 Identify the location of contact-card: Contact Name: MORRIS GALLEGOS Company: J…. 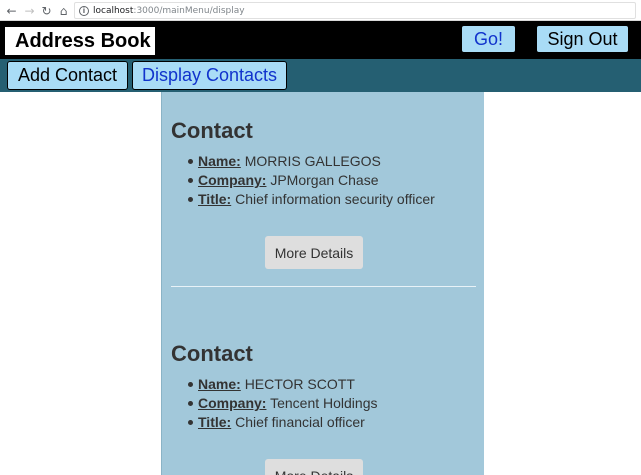
(323, 163).